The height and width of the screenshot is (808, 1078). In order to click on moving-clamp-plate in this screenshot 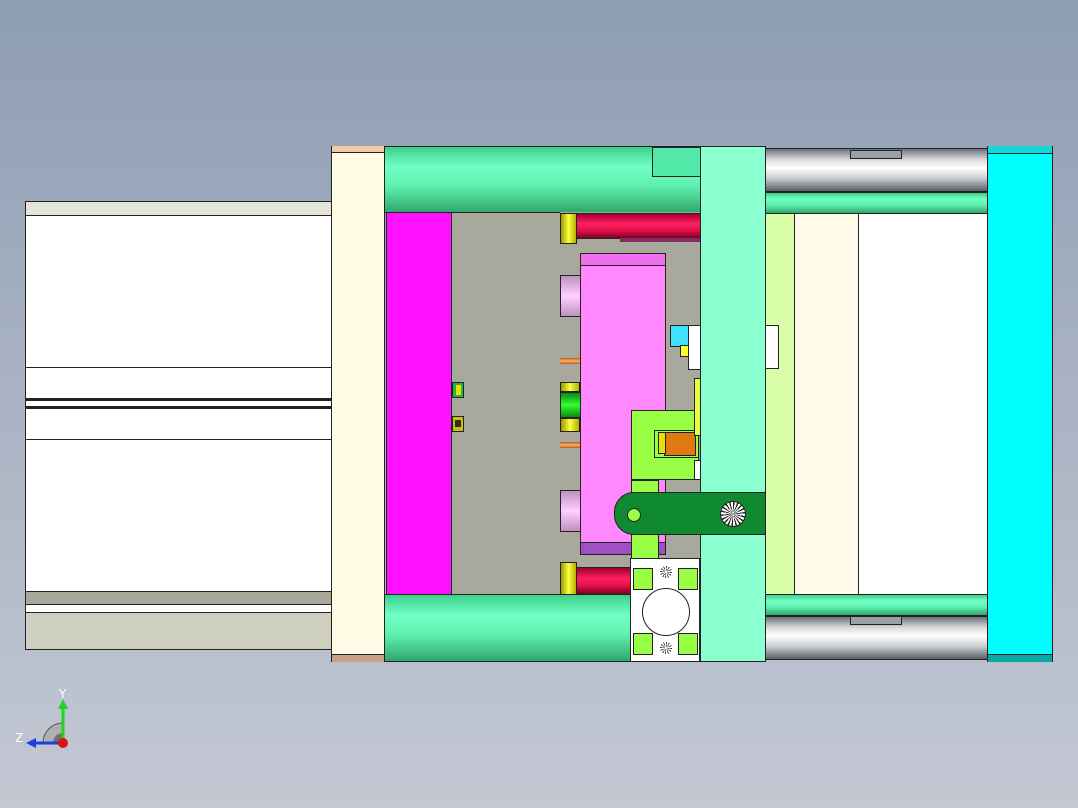, I will do `click(1020, 404)`.